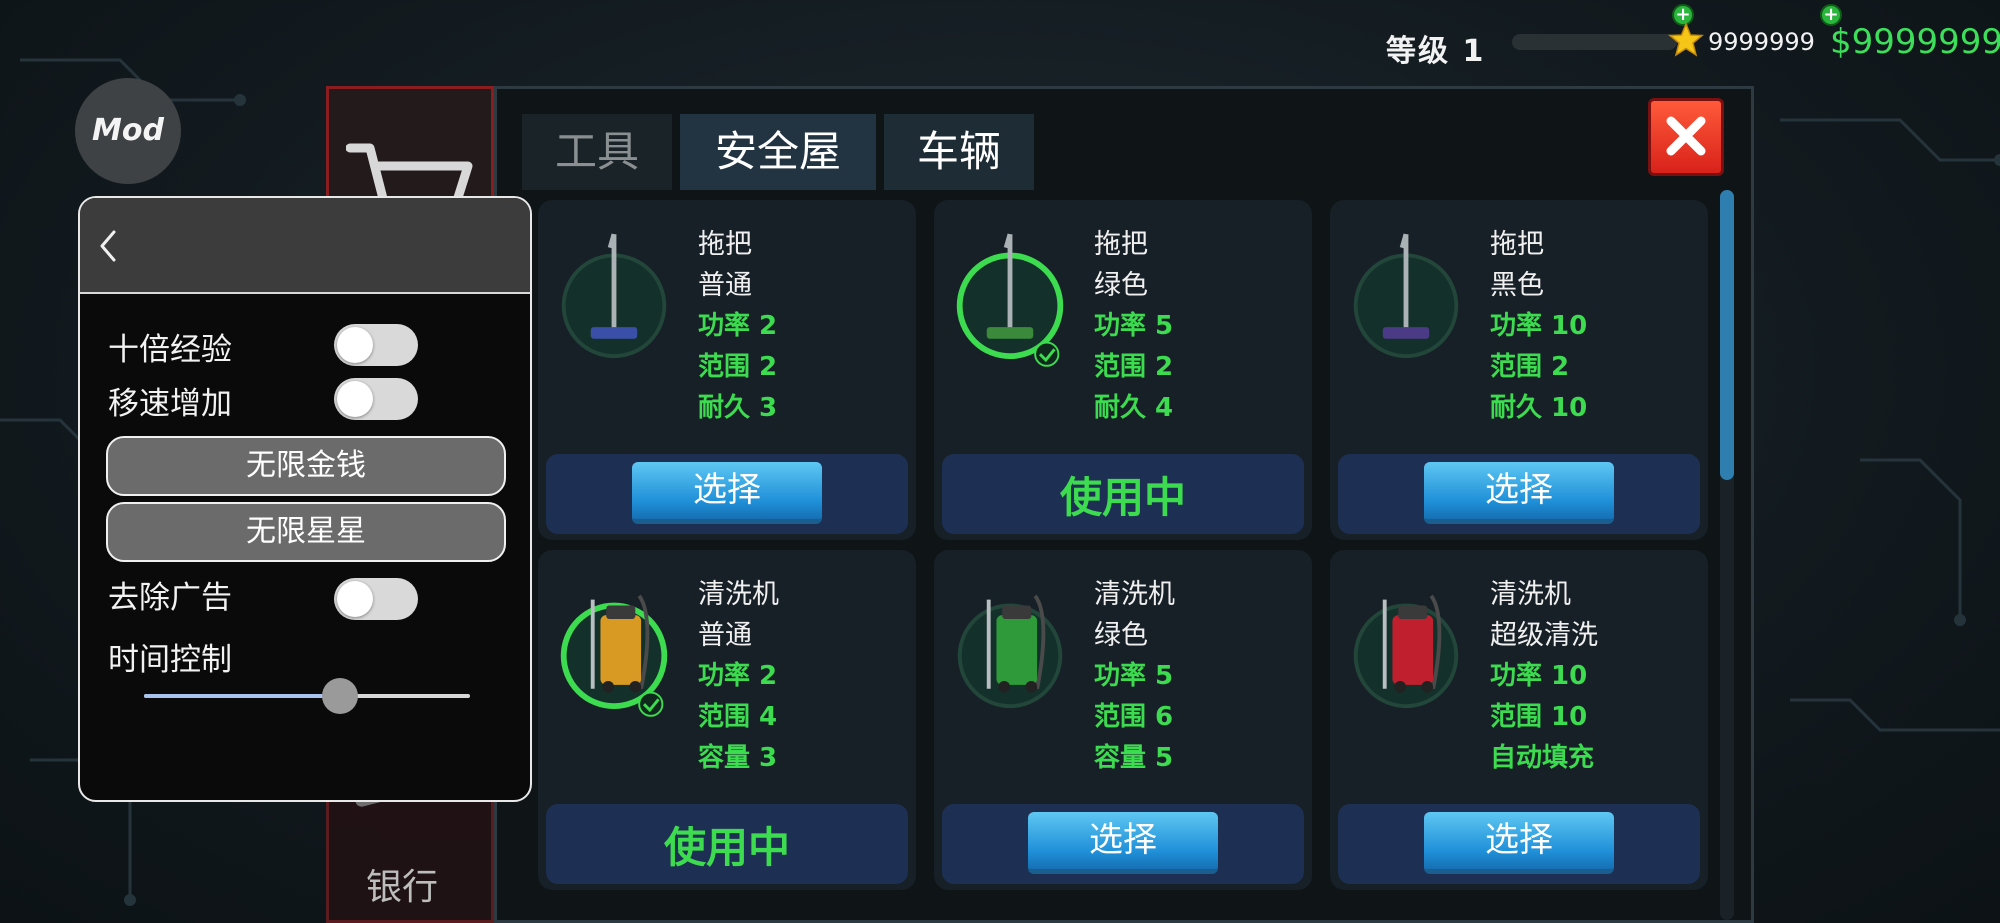 The image size is (2000, 923). I want to click on mod-menu-header, so click(305, 246).